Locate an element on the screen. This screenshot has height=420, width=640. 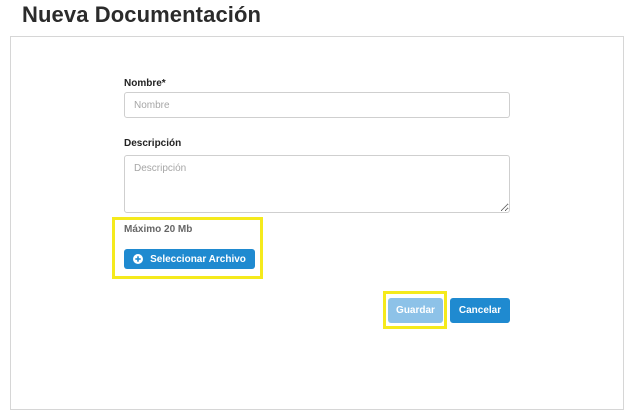
cancel-button: Cancelar is located at coordinates (480, 310).